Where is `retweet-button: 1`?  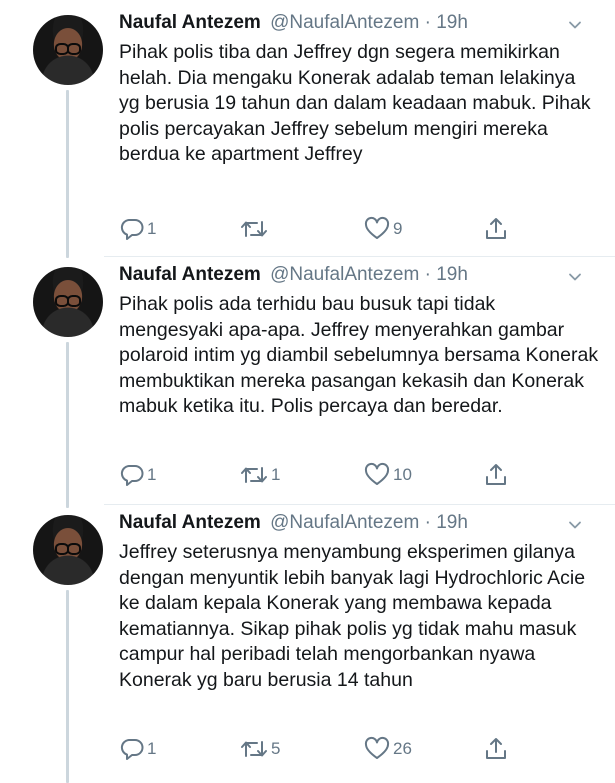 retweet-button: 1 is located at coordinates (259, 475).